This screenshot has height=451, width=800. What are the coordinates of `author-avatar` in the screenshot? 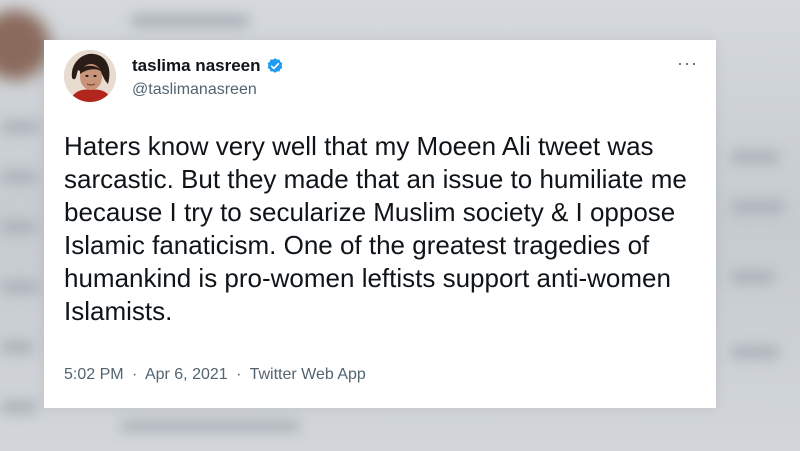 It's located at (90, 76).